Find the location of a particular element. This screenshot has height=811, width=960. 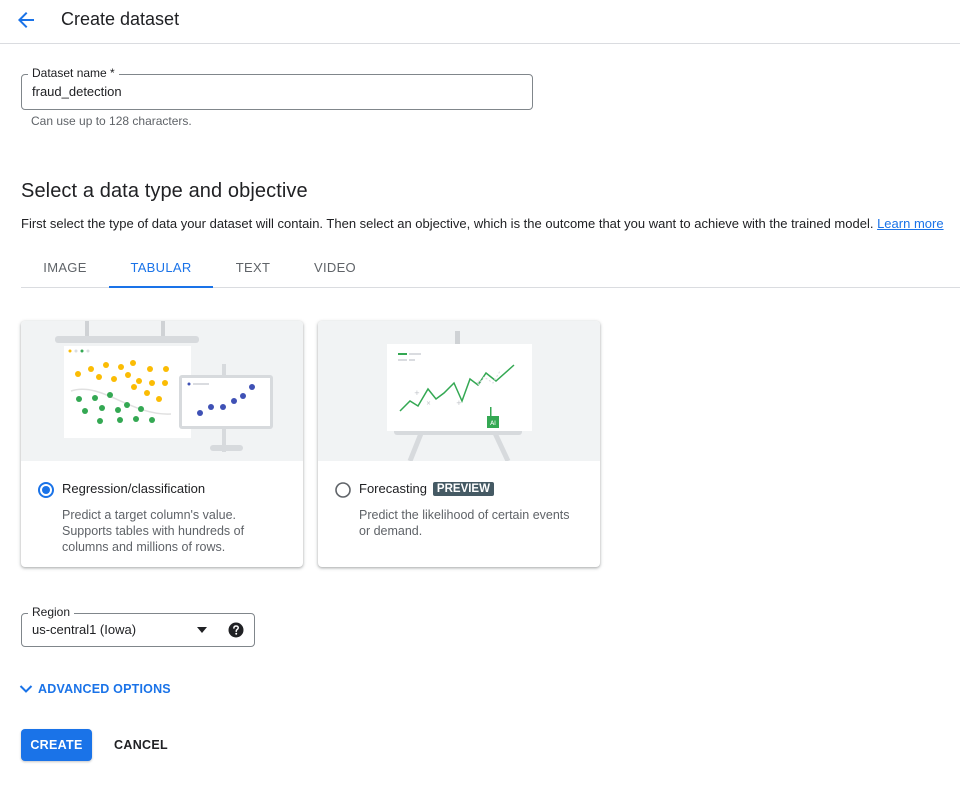

arrow-back-icon is located at coordinates (26, 20).